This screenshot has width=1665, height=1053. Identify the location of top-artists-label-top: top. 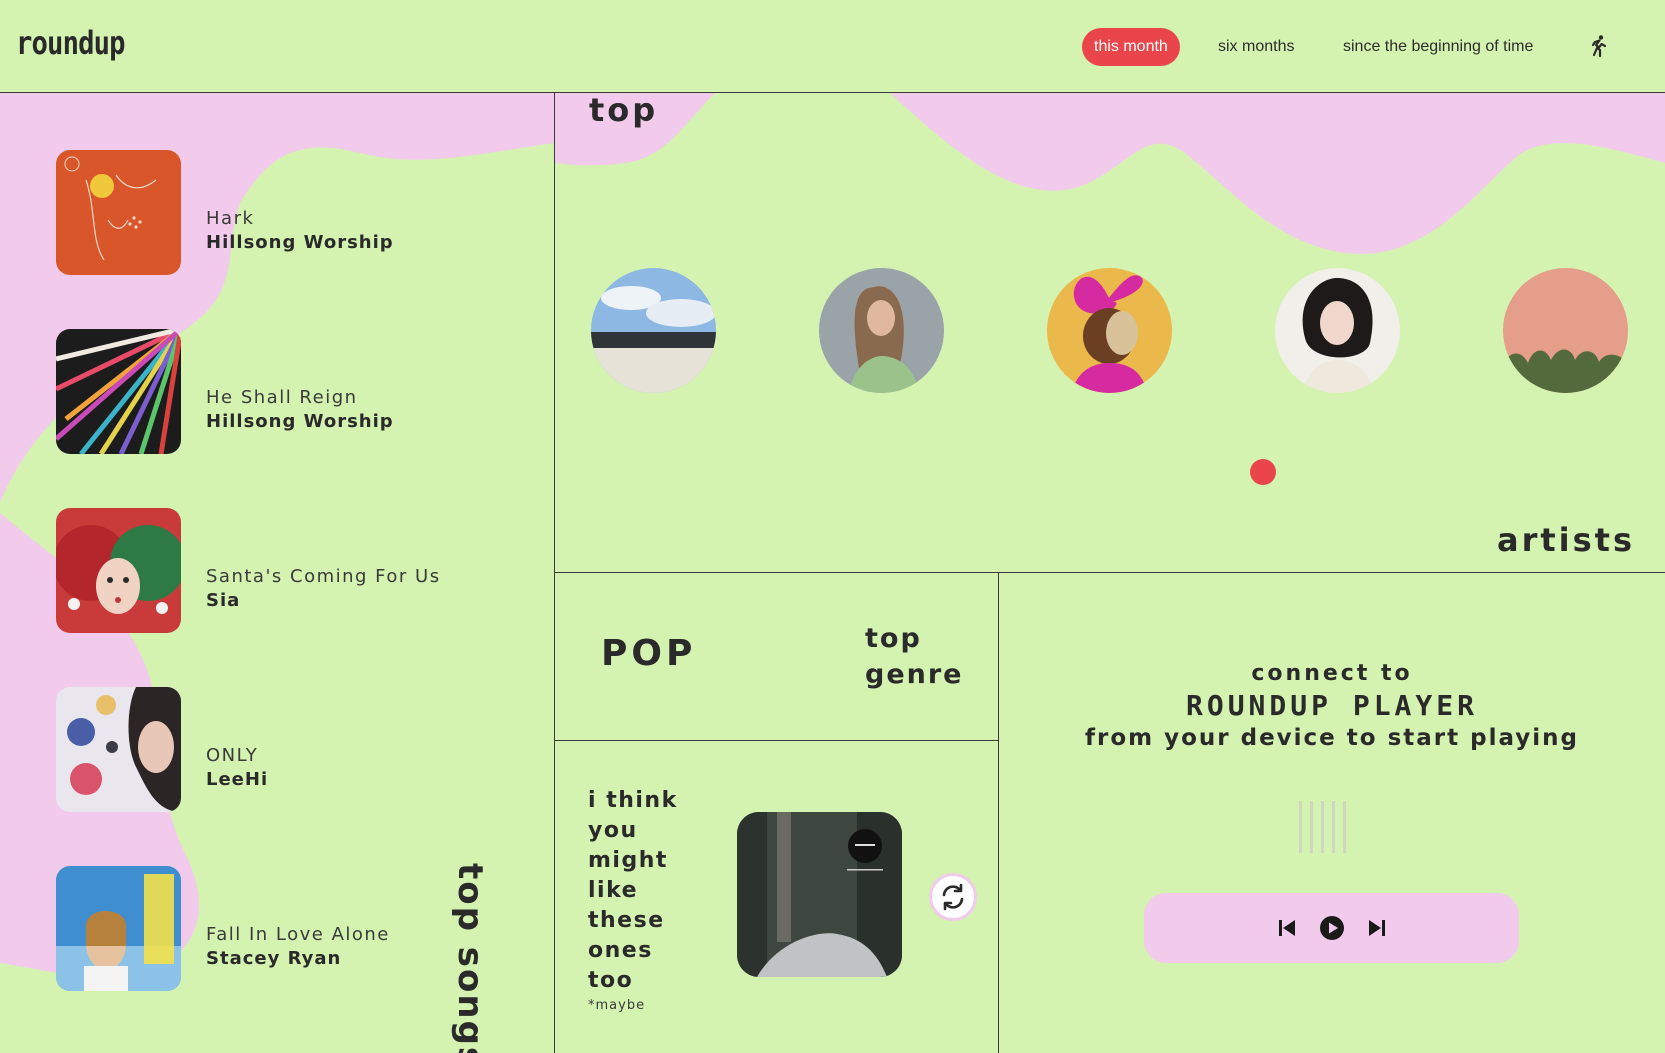
(624, 111).